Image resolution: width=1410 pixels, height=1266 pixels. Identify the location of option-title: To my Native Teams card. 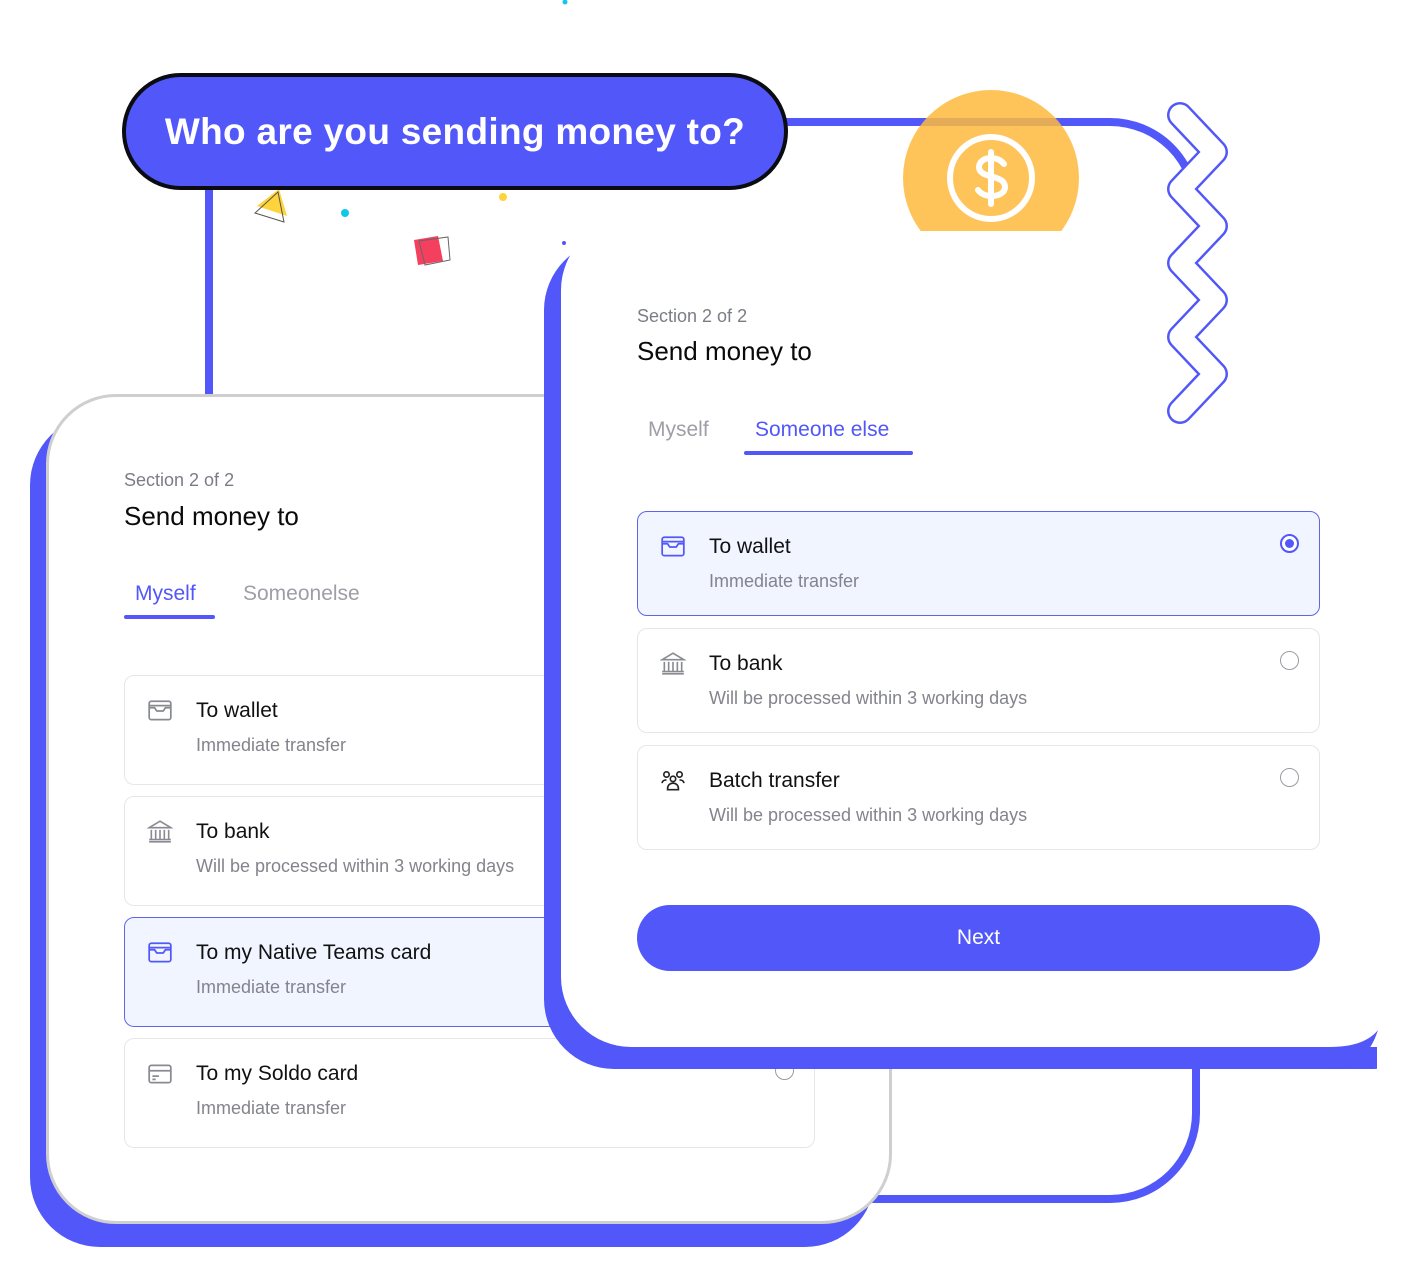
(314, 952).